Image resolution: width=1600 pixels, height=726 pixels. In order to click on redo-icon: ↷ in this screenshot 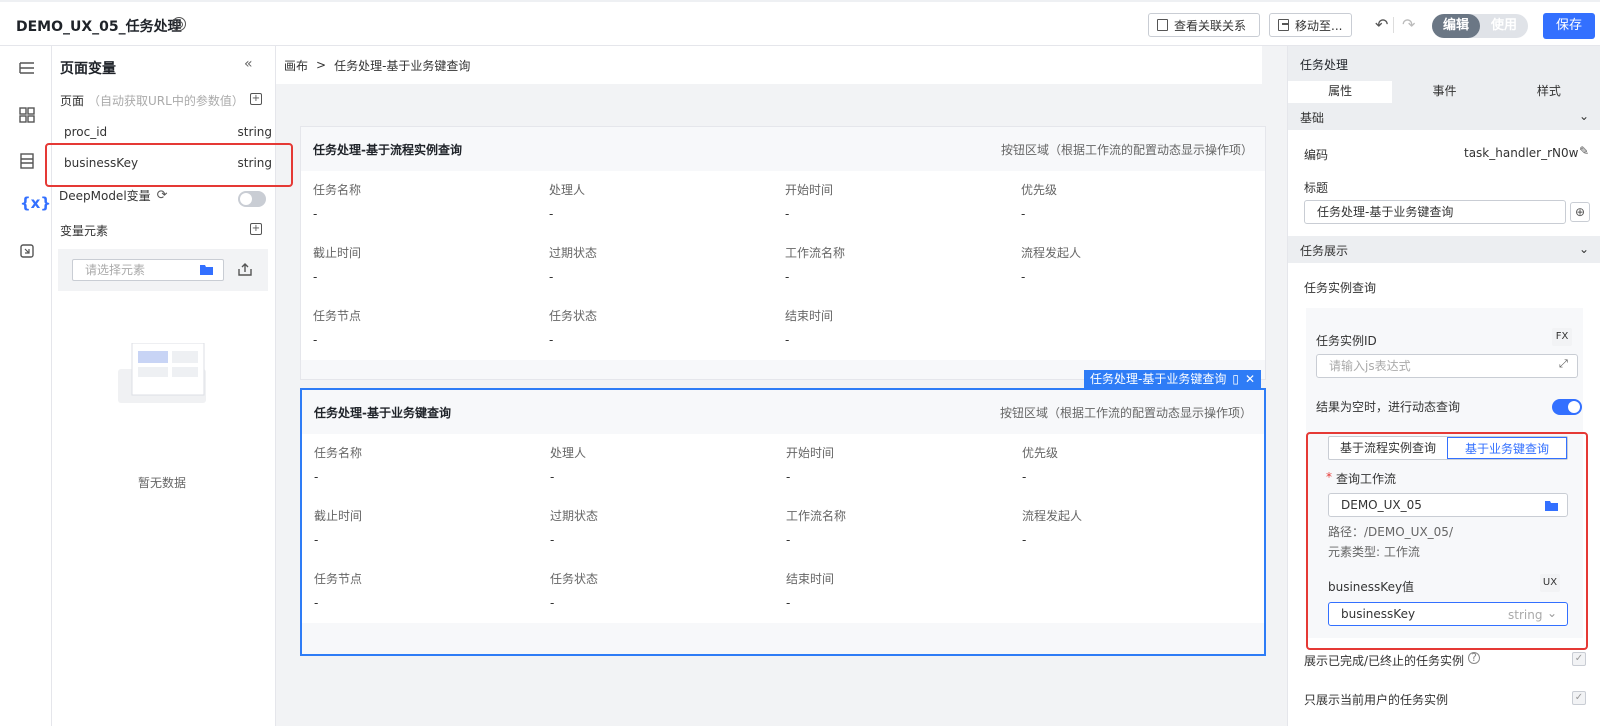, I will do `click(1408, 24)`.